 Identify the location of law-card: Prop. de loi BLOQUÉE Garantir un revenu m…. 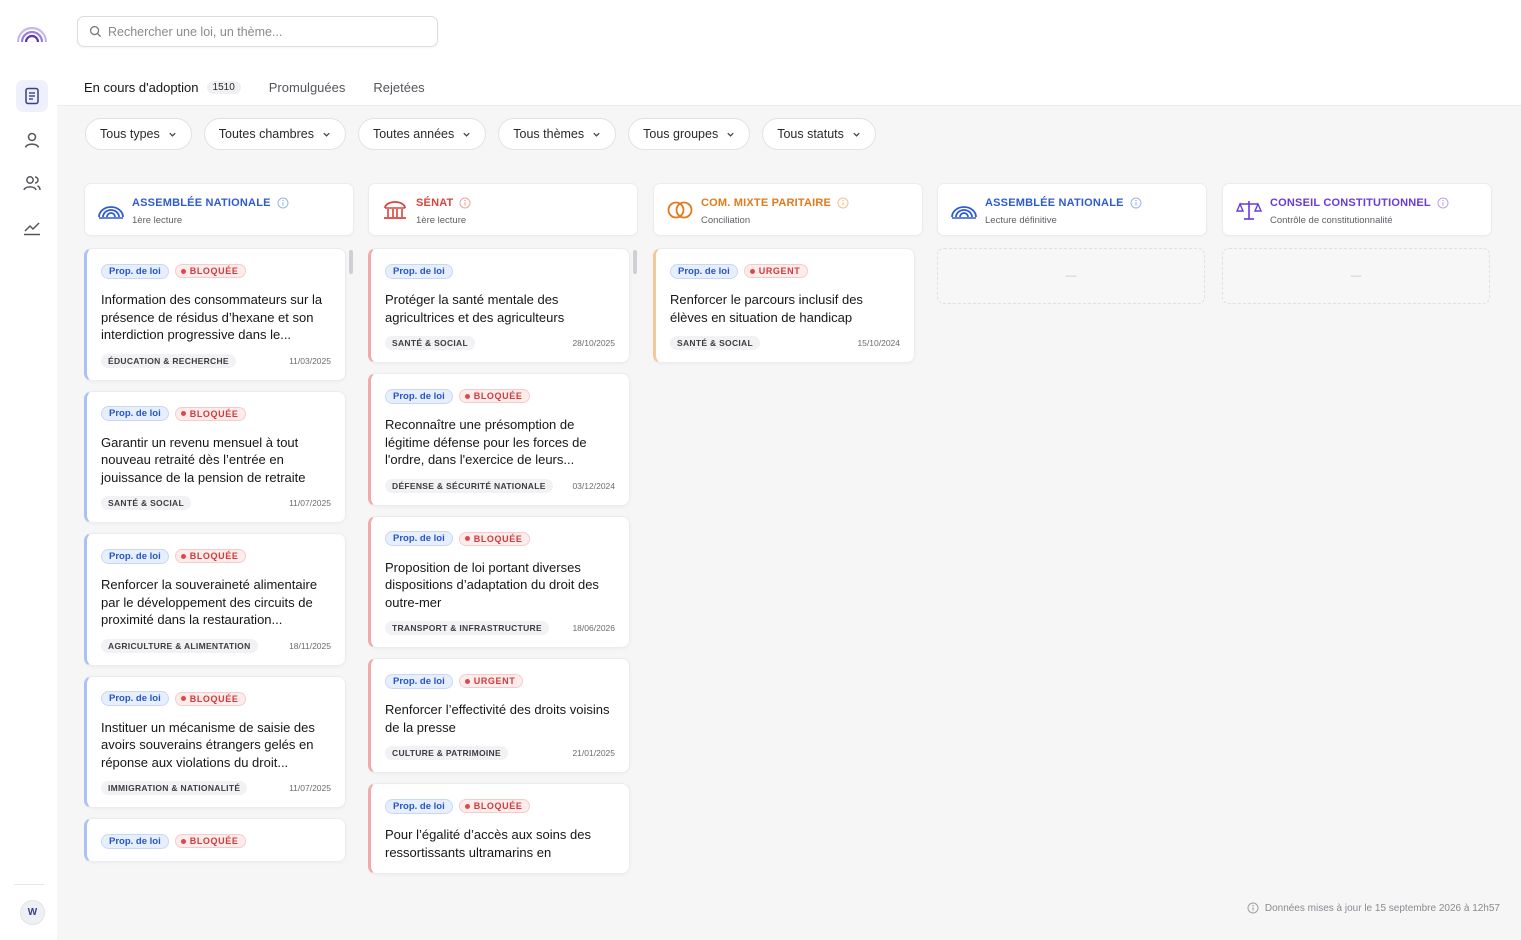
(215, 456).